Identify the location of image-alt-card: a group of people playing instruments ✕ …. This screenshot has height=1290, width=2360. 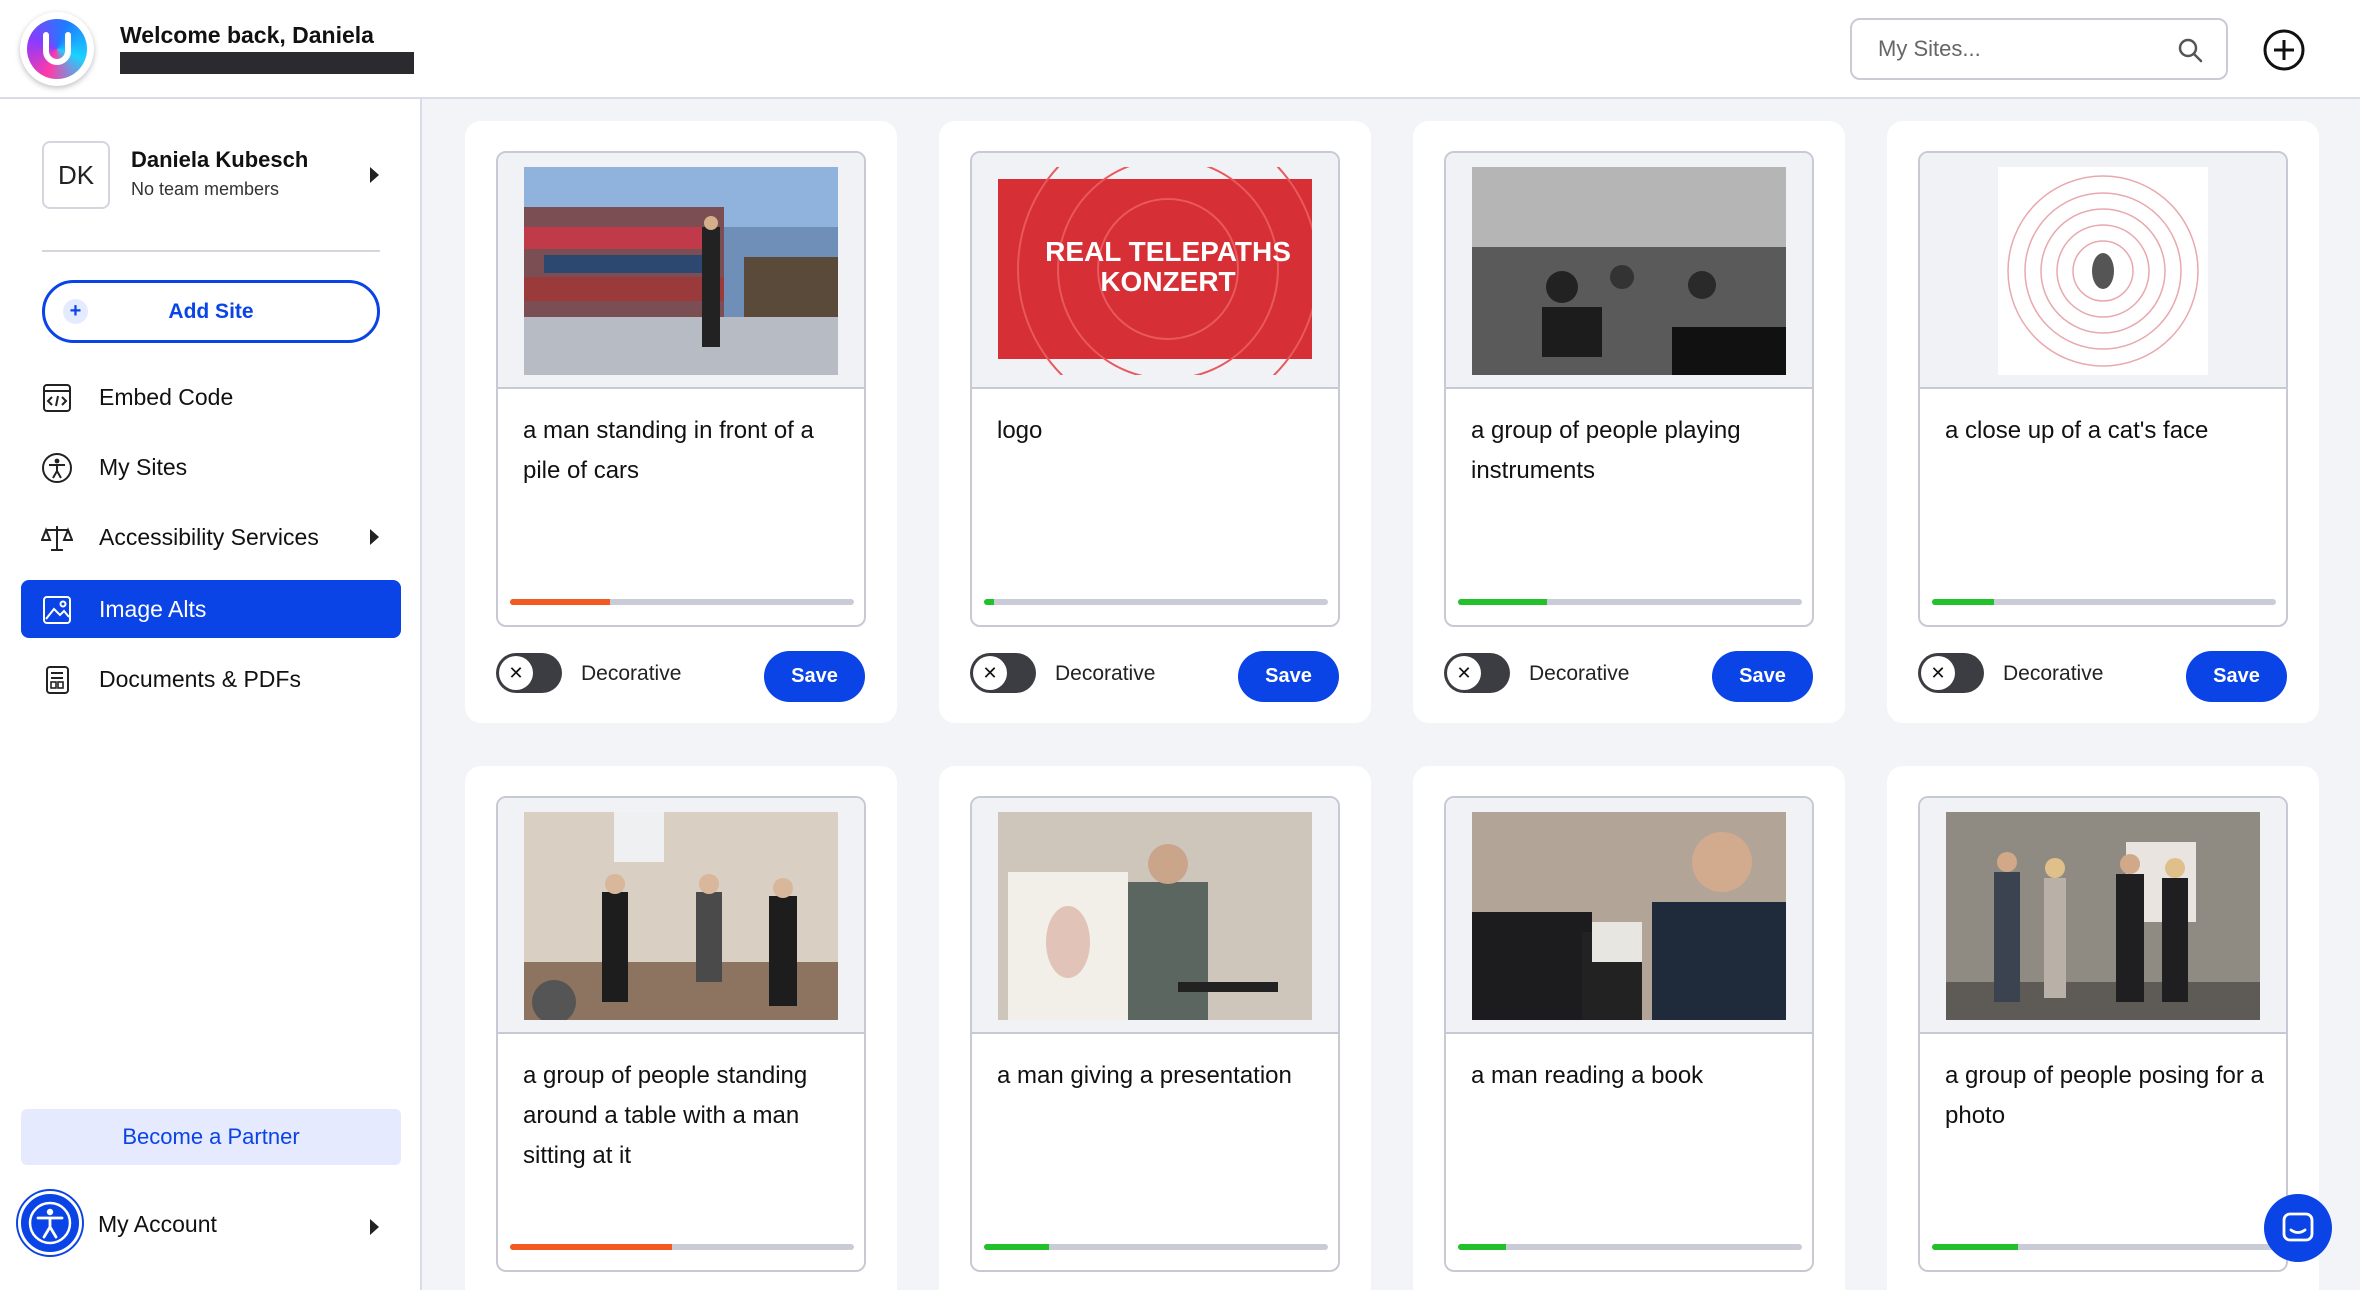
(1629, 422).